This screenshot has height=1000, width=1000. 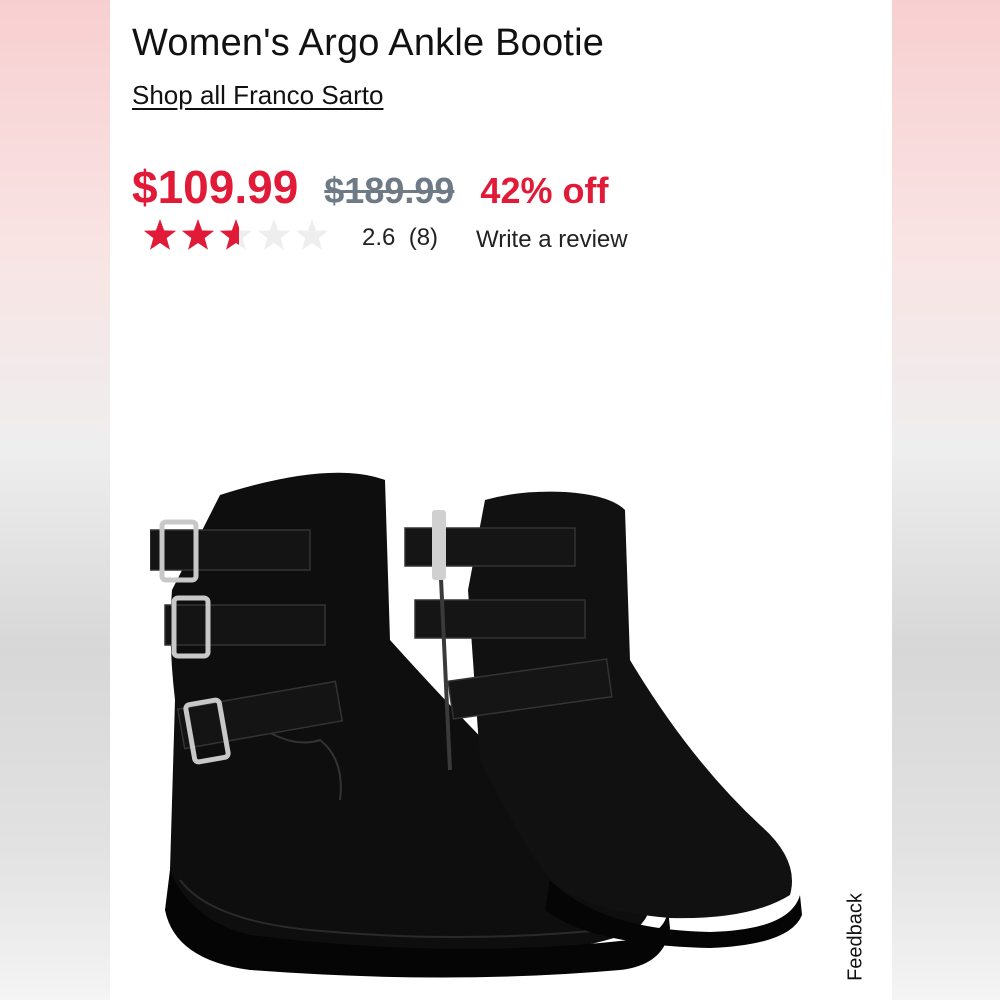 I want to click on feedback-tab: Feedback, so click(x=856, y=937).